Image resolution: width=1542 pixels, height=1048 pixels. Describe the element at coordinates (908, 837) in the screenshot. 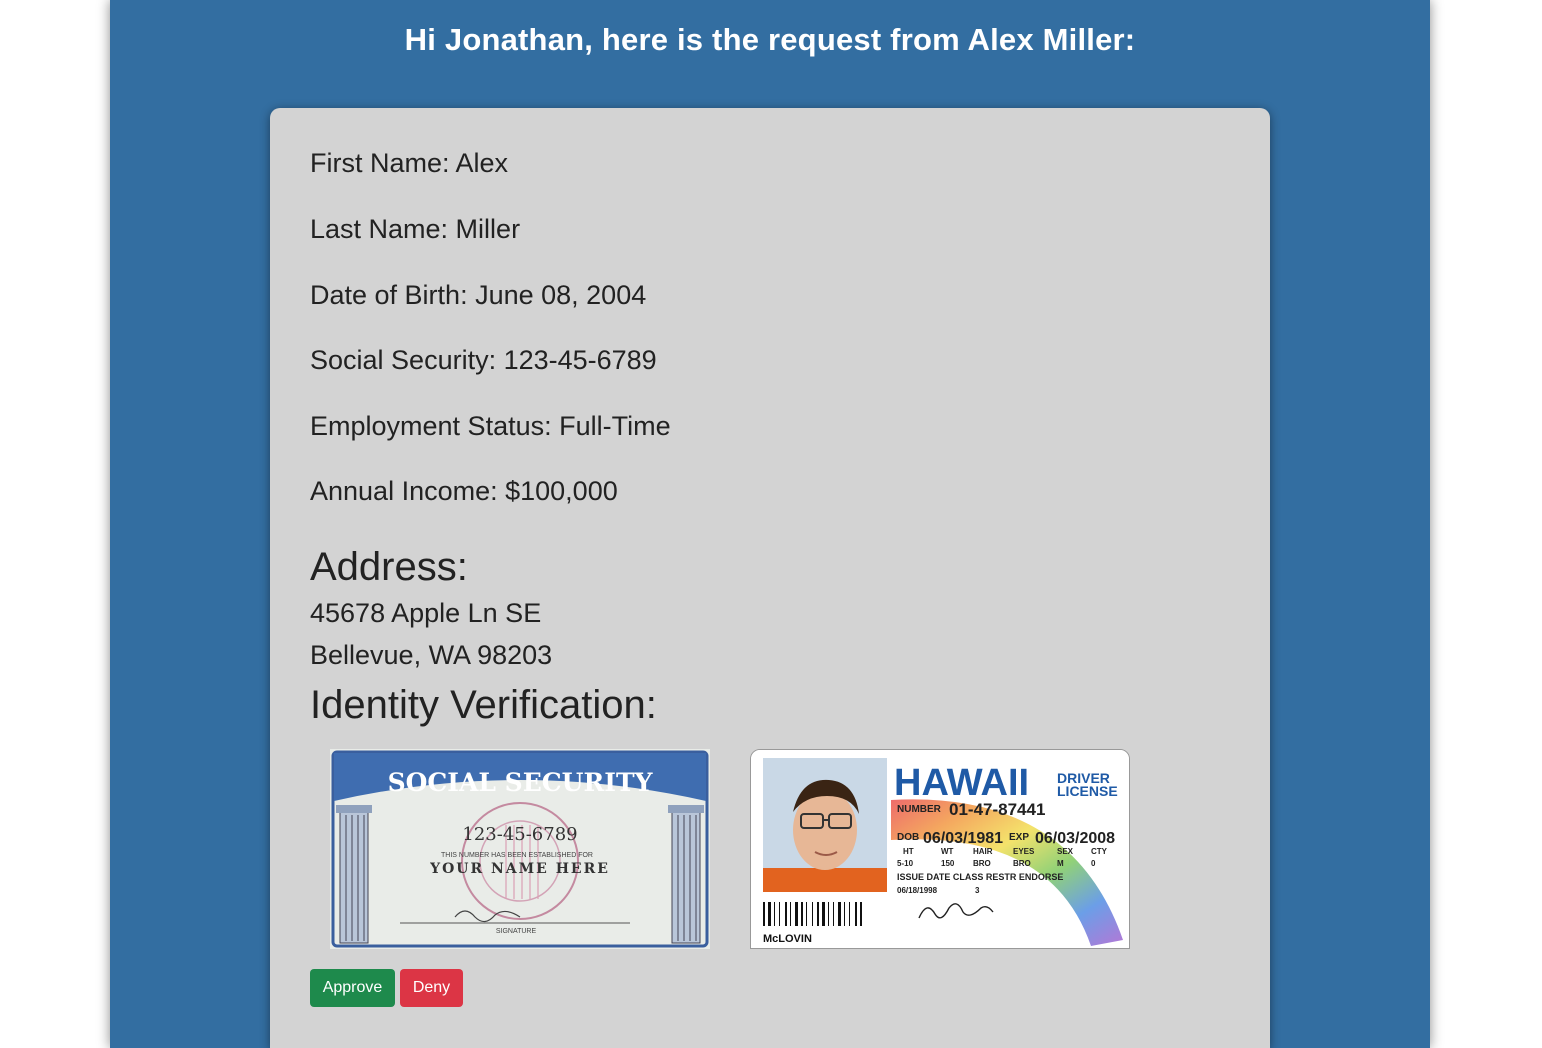

I see `license-dob-label: DOB` at that location.